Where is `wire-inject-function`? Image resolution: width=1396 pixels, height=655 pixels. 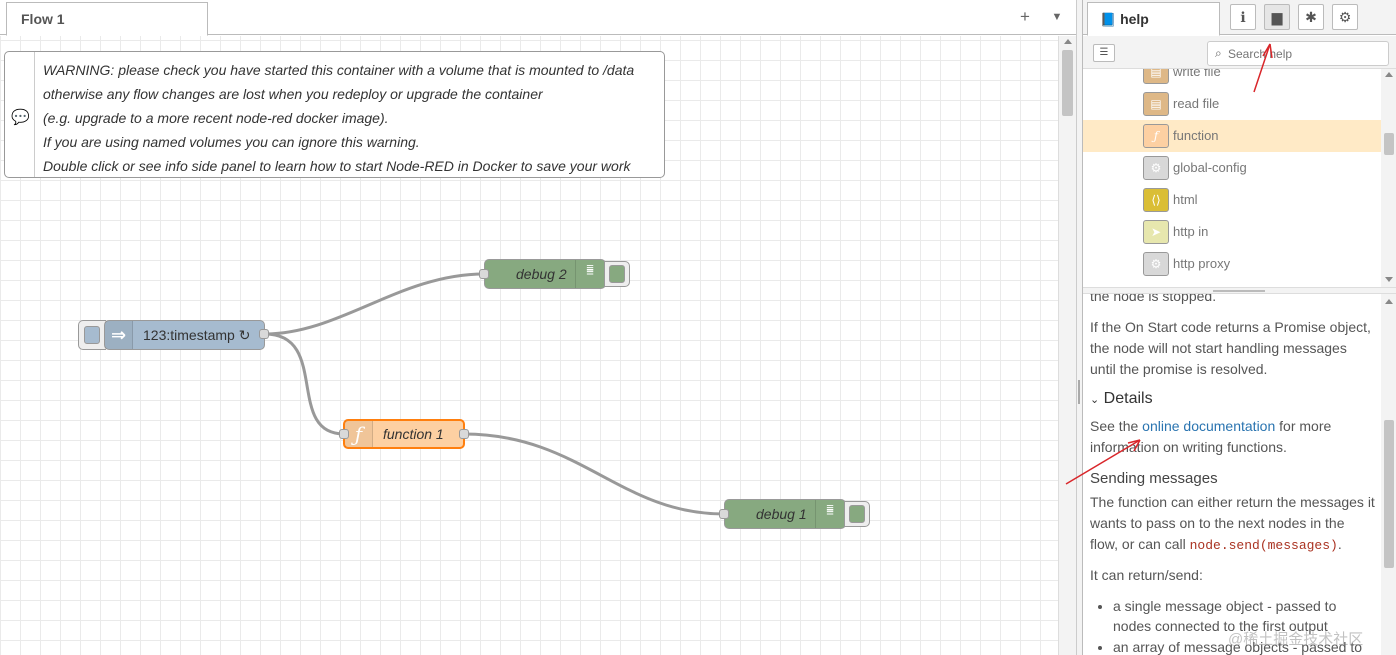
wire-inject-function is located at coordinates (304, 384).